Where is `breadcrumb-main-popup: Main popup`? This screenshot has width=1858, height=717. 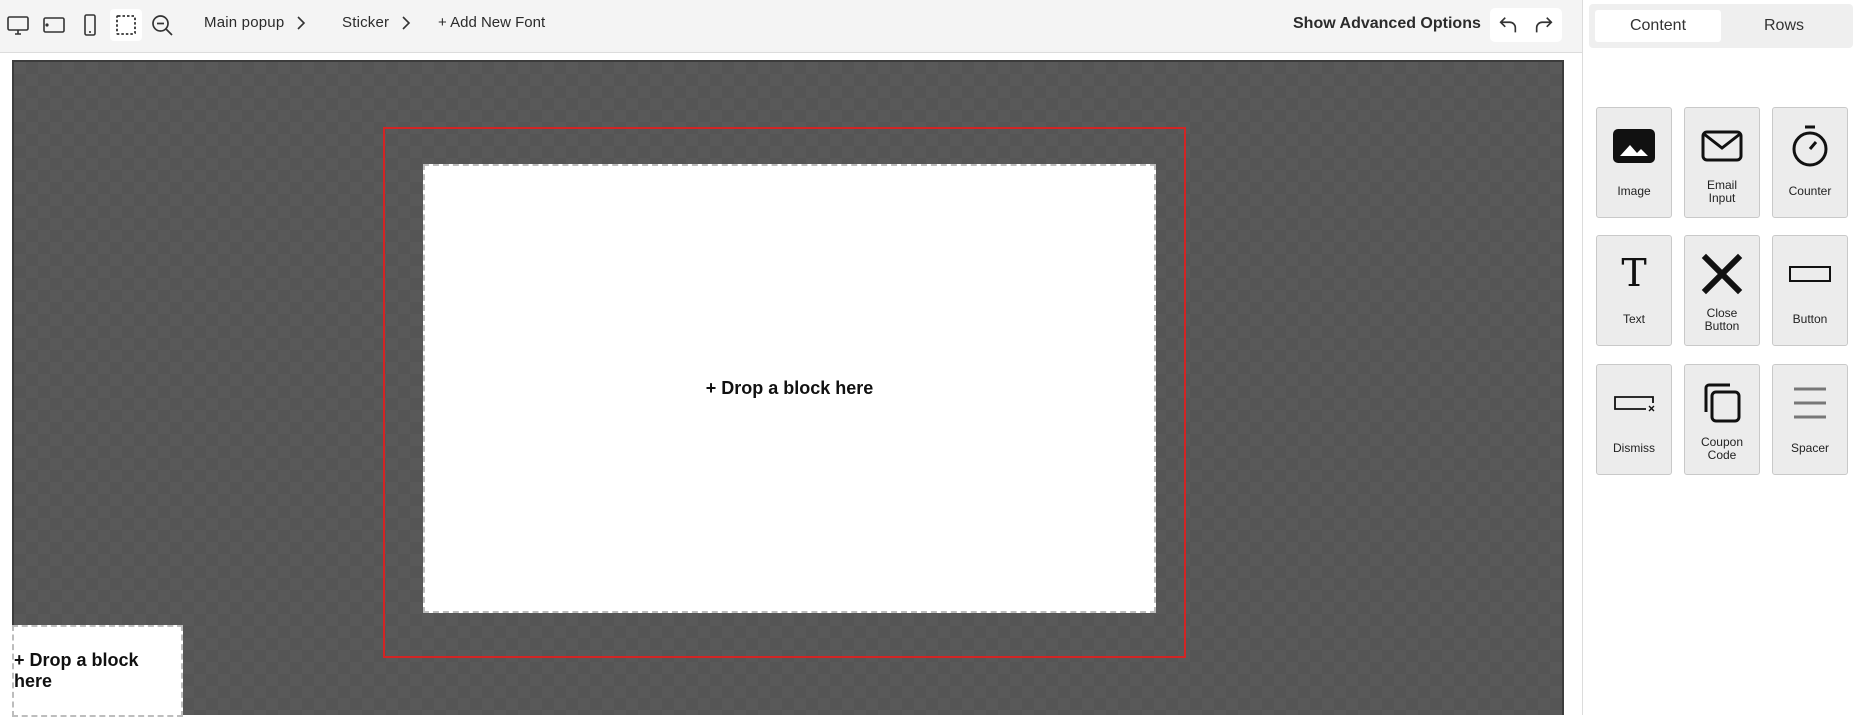 breadcrumb-main-popup: Main popup is located at coordinates (255, 22).